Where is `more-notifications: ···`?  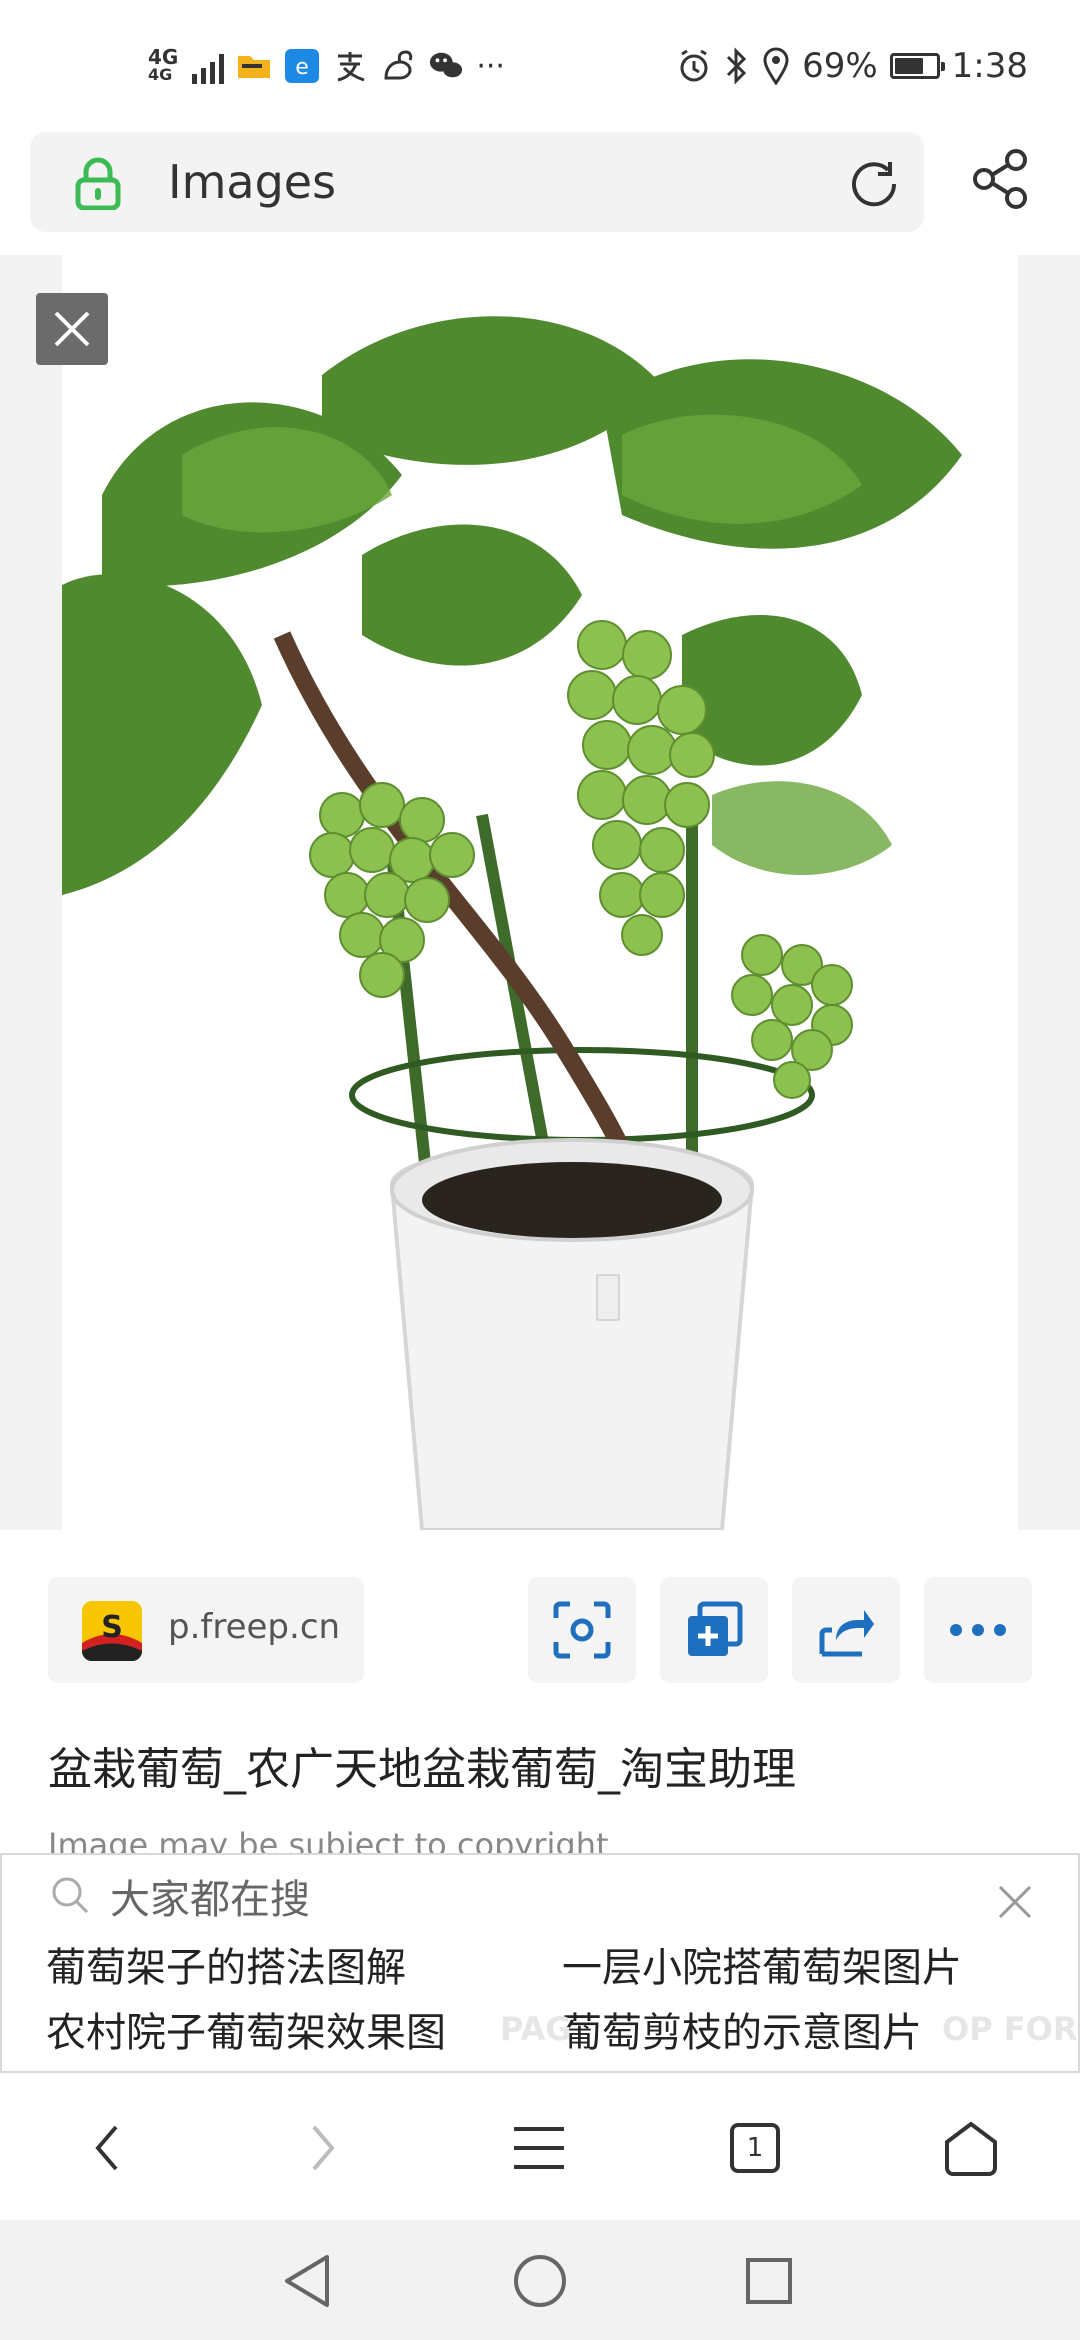 more-notifications: ··· is located at coordinates (490, 66).